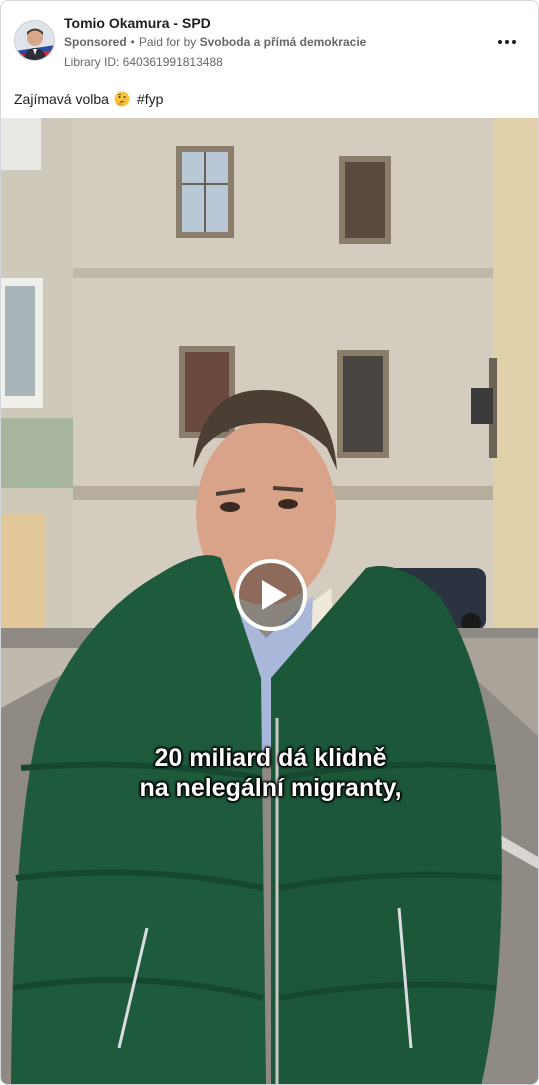  I want to click on caption-text: Zajímavá volba, so click(61, 99).